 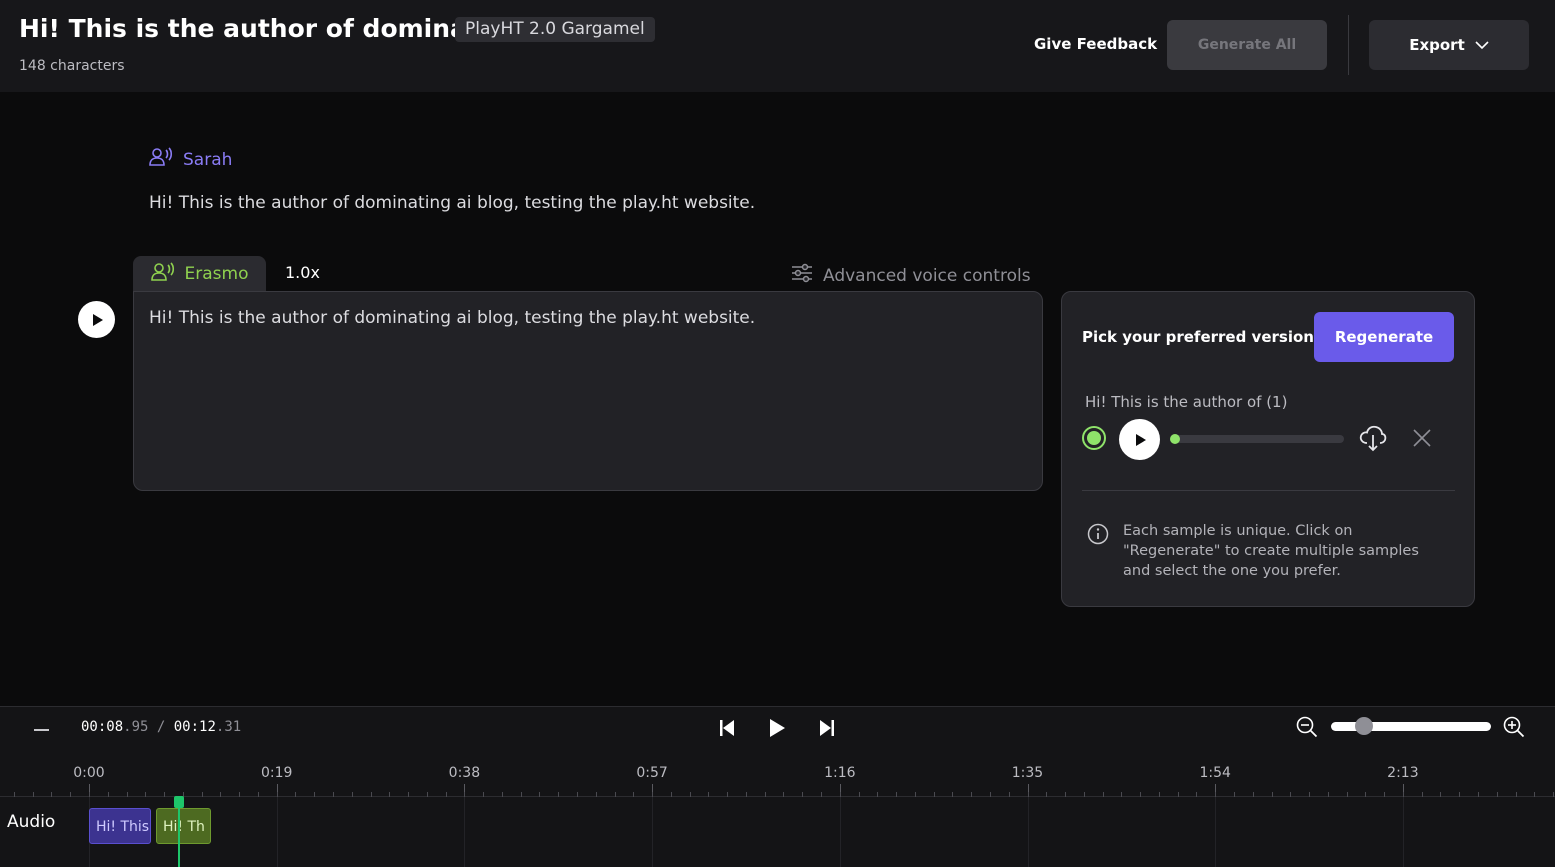 I want to click on export-label: Export, so click(x=1437, y=45).